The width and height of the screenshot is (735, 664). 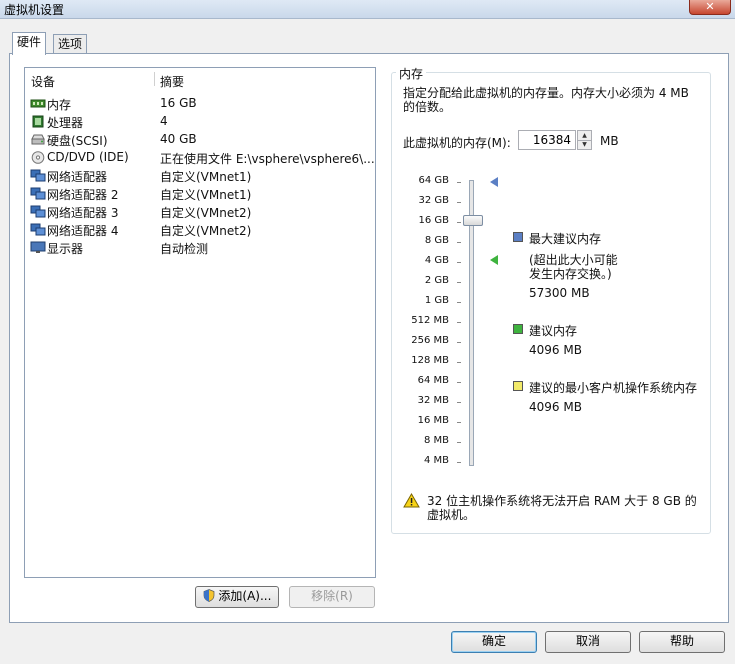 What do you see at coordinates (518, 386) in the screenshot?
I see `minimum-recommended-swatch-icon` at bounding box center [518, 386].